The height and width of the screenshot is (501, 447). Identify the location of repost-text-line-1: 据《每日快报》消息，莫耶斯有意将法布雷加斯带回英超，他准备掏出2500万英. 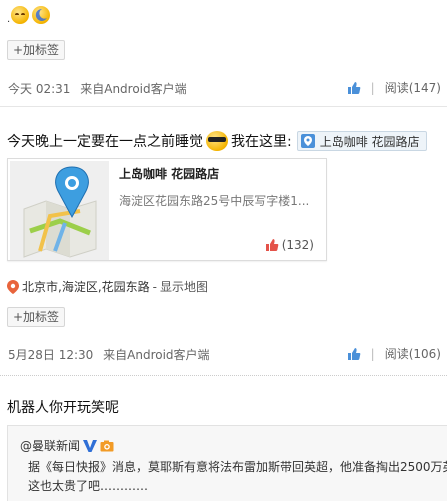
(237, 467).